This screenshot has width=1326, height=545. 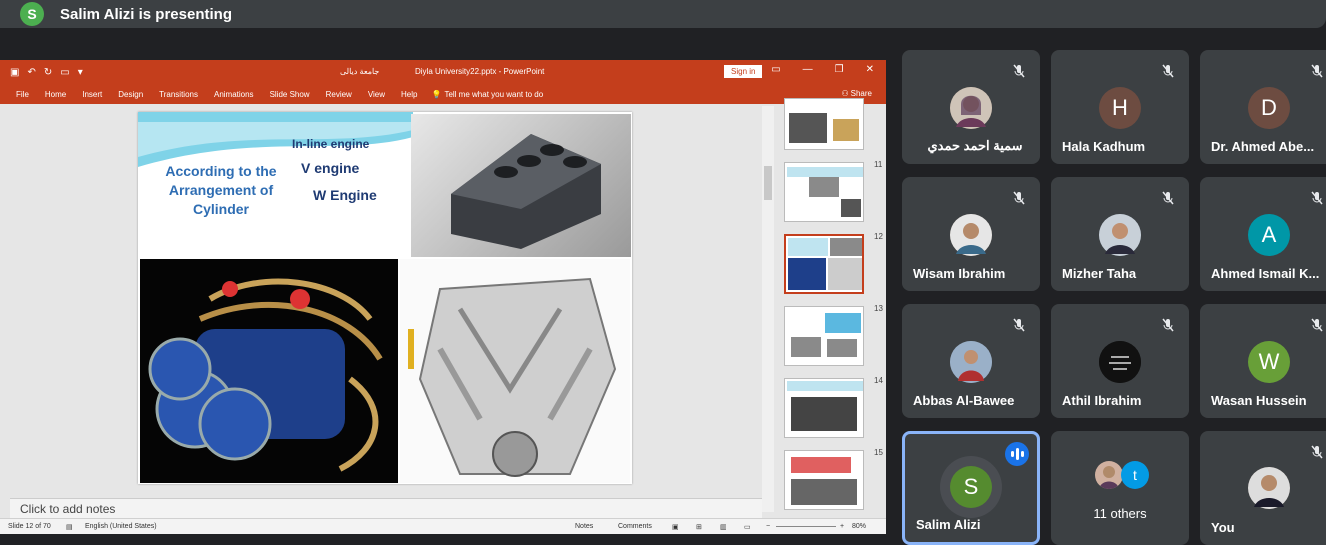 I want to click on participant-name: Mizher Taha, so click(x=1099, y=273).